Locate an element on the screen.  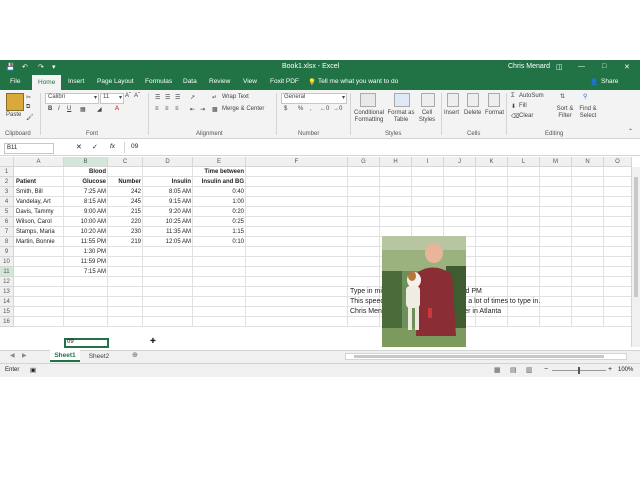
horizontal-scroll-thumb is located at coordinates (479, 356).